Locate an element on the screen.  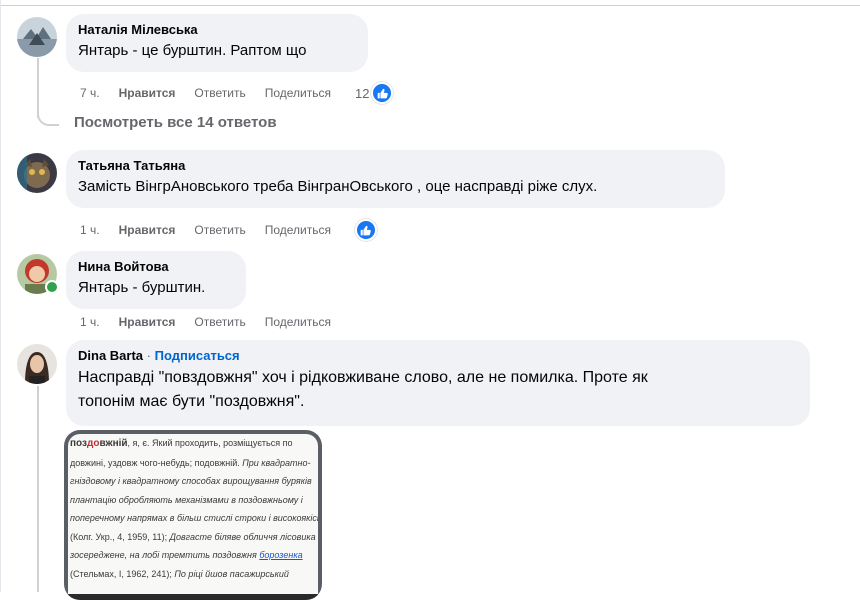
comment-author: Нина Войтова is located at coordinates (156, 267).